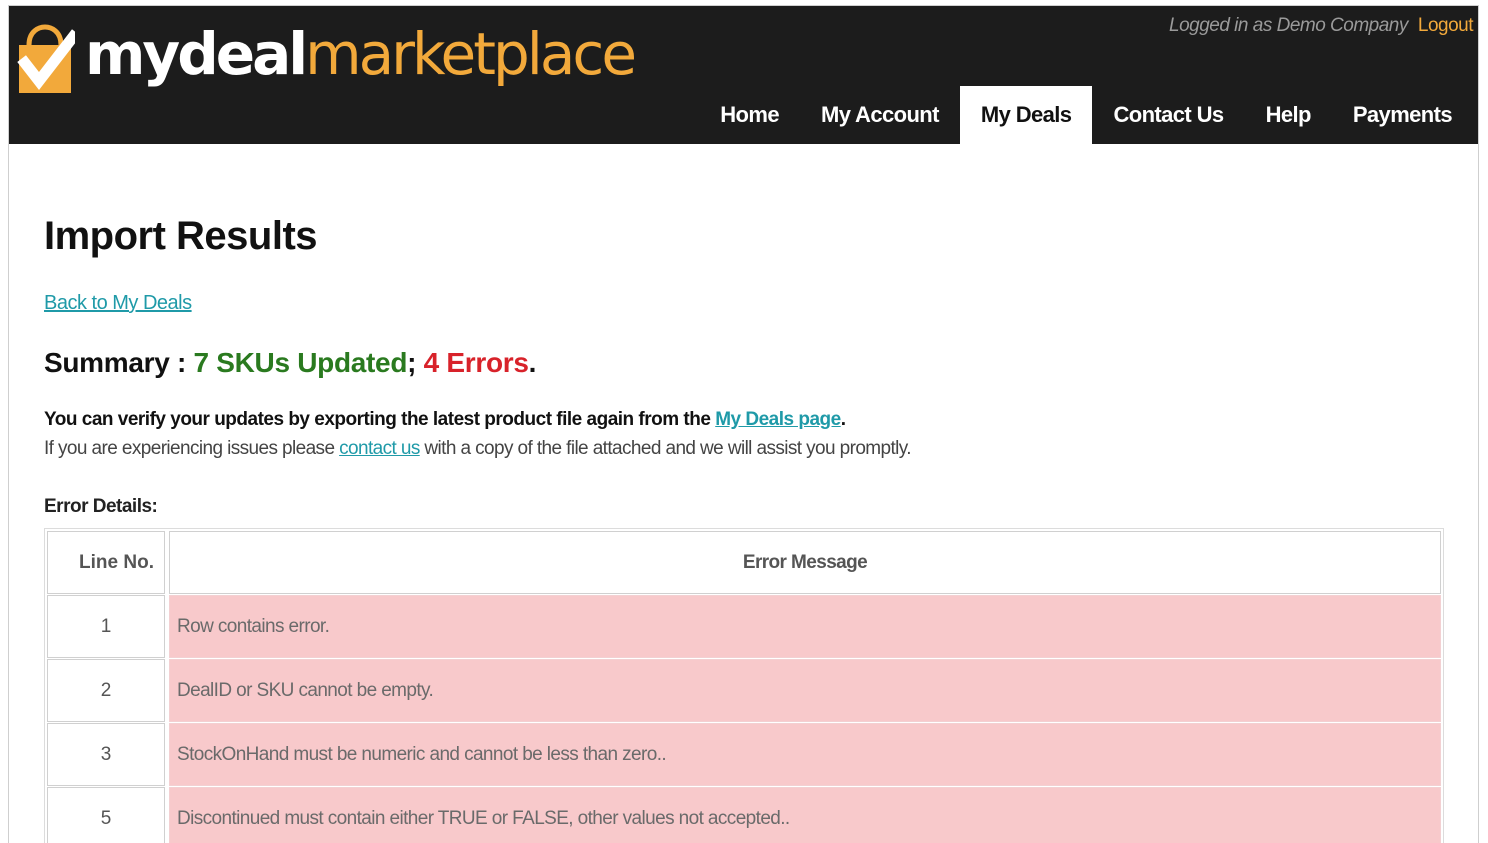 The image size is (1488, 843). What do you see at coordinates (379, 448) in the screenshot?
I see `contact-us-link: contact us` at bounding box center [379, 448].